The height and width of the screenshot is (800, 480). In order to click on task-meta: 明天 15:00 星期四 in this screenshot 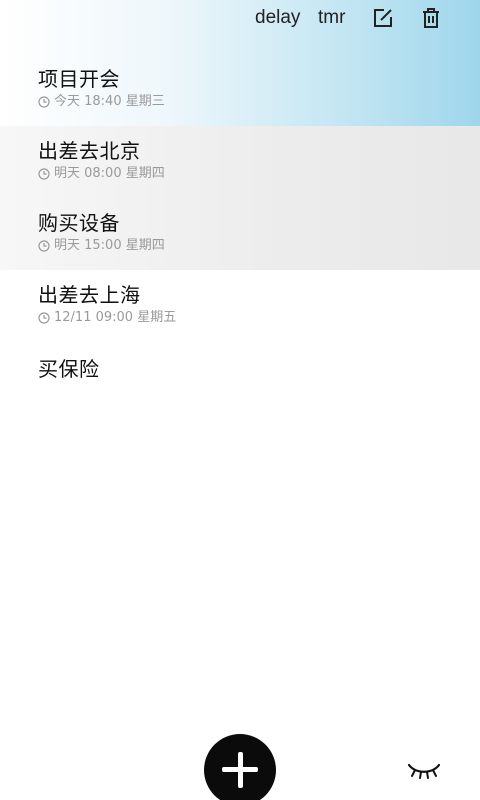, I will do `click(259, 246)`.